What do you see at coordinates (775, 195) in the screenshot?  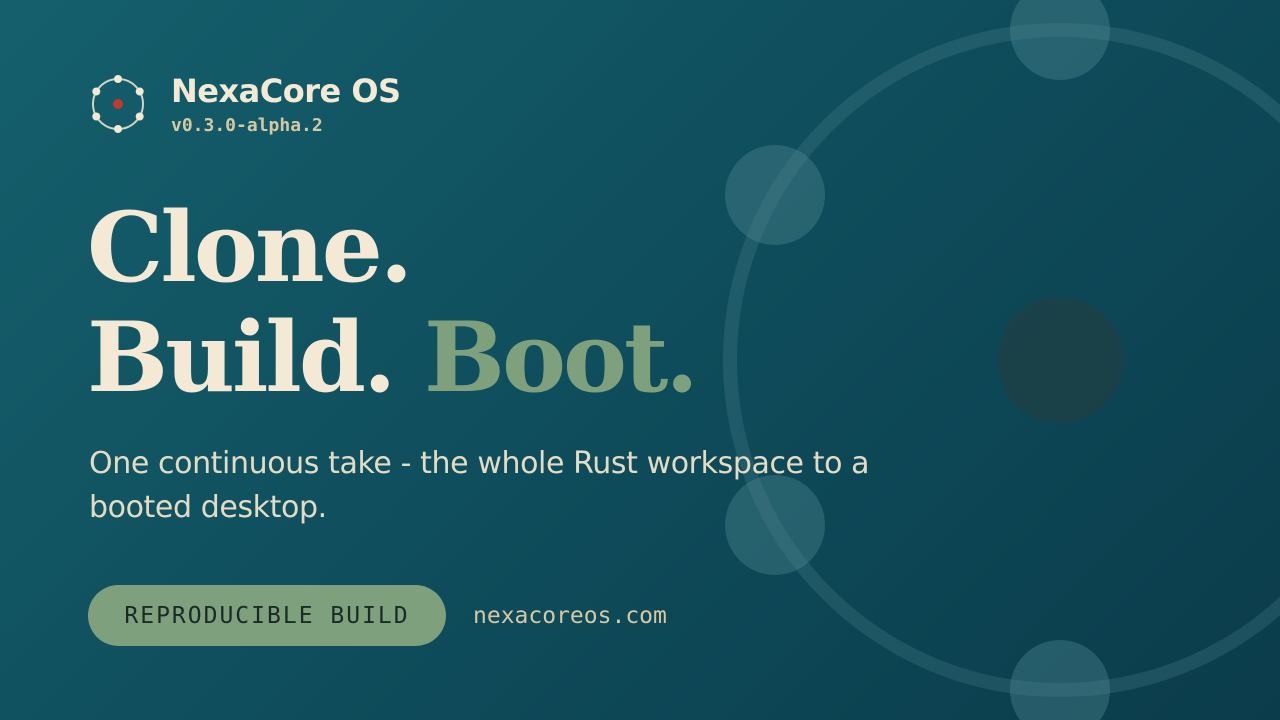 I see `orbit-node-upper-left` at bounding box center [775, 195].